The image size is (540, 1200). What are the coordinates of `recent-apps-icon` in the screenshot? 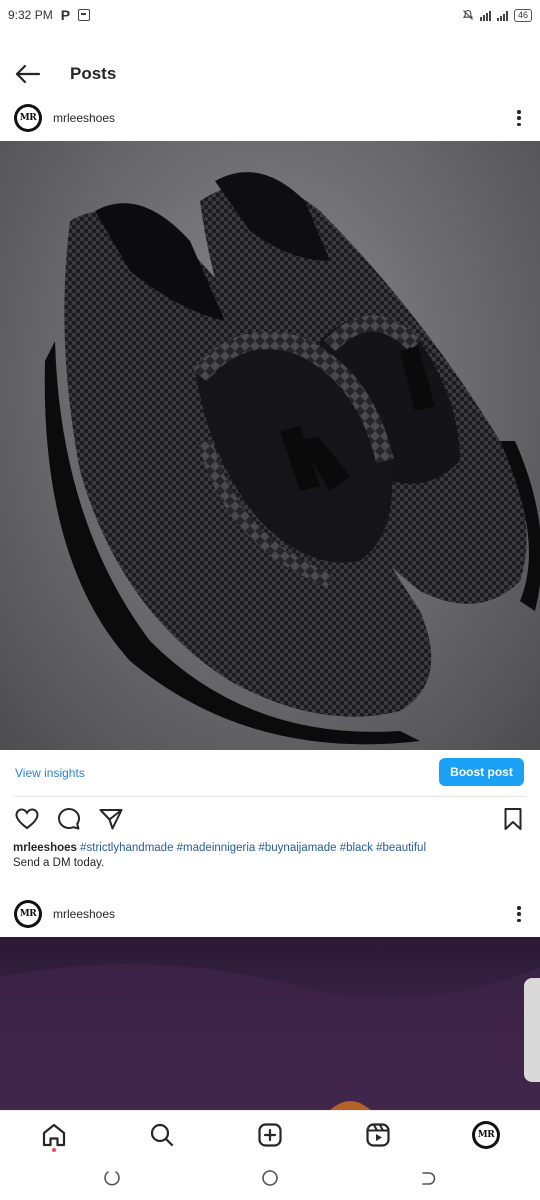 It's located at (112, 1178).